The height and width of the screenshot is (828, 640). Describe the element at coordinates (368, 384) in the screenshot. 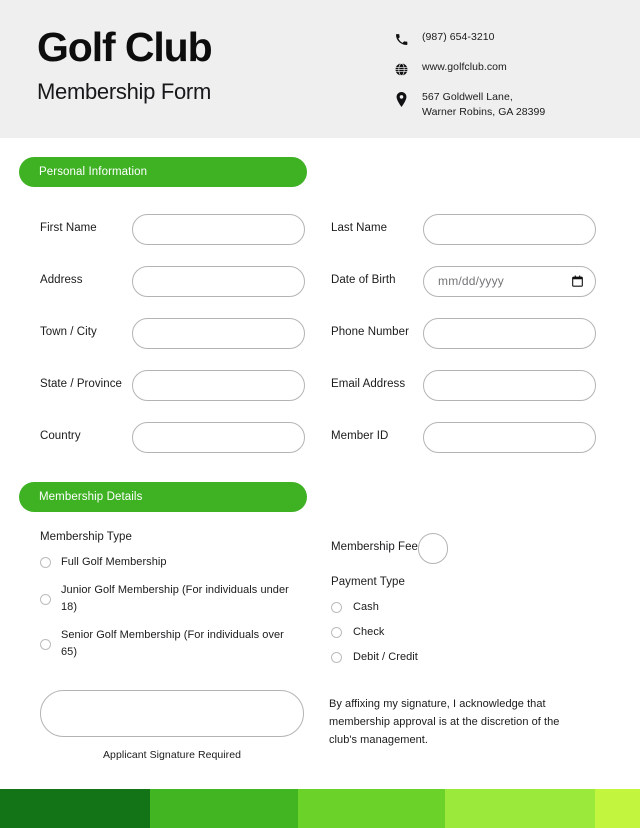

I see `label-email-address: Email Address` at that location.